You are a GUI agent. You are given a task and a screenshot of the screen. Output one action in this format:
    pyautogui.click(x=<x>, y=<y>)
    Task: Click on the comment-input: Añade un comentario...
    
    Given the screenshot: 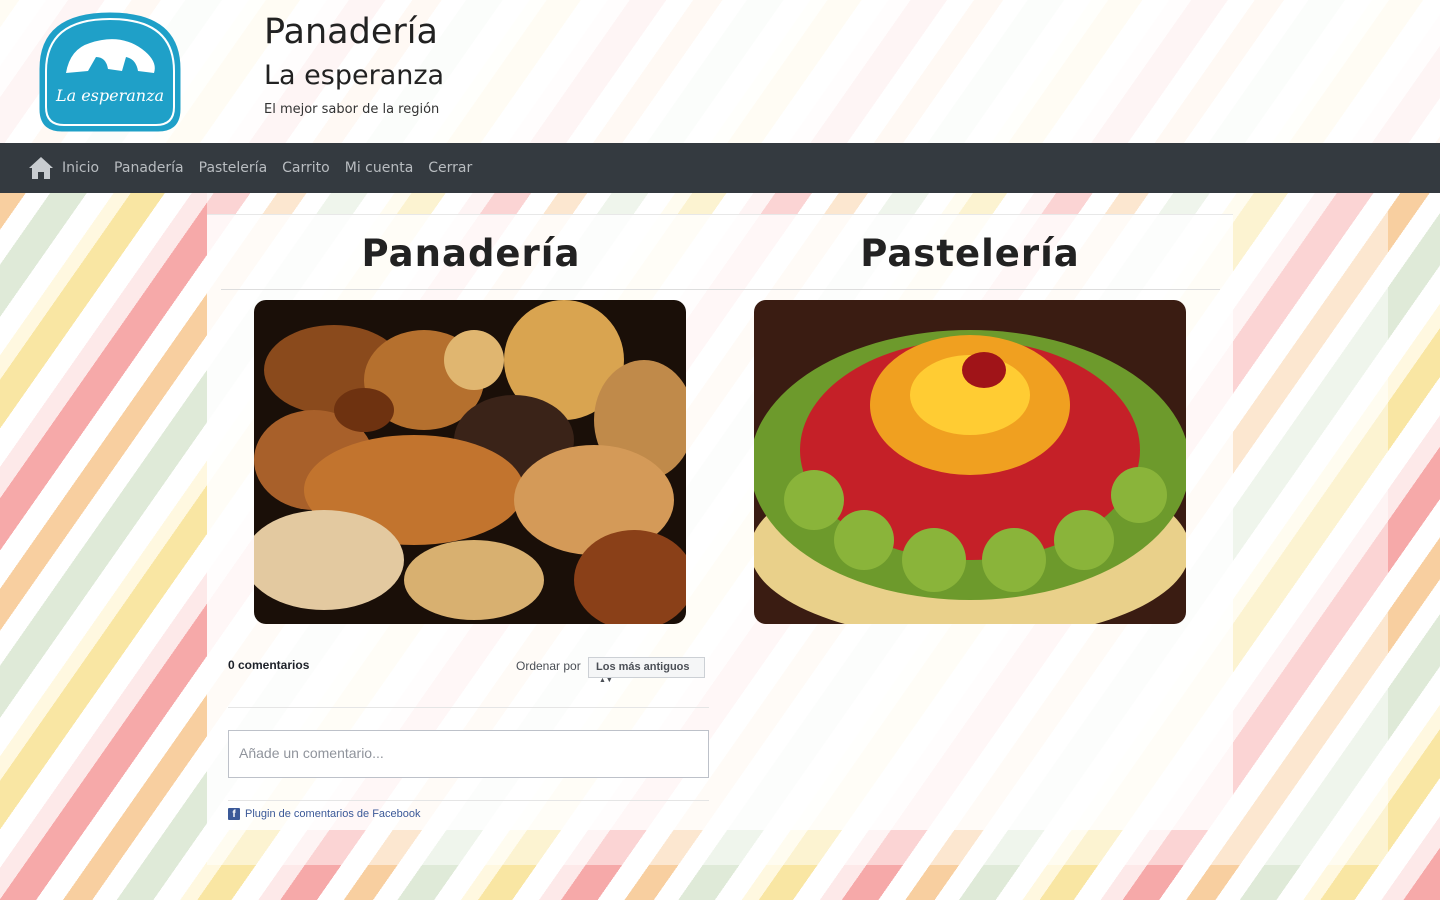 What is the action you would take?
    pyautogui.click(x=468, y=754)
    